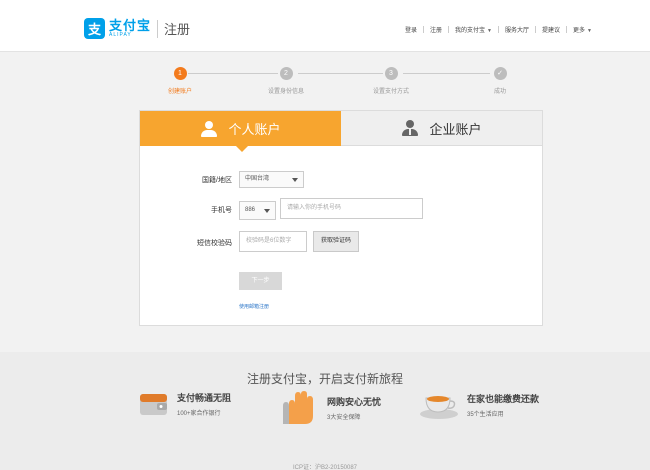 This screenshot has width=650, height=470. I want to click on logo-text: 支付宝 ALIPAY, so click(130, 28).